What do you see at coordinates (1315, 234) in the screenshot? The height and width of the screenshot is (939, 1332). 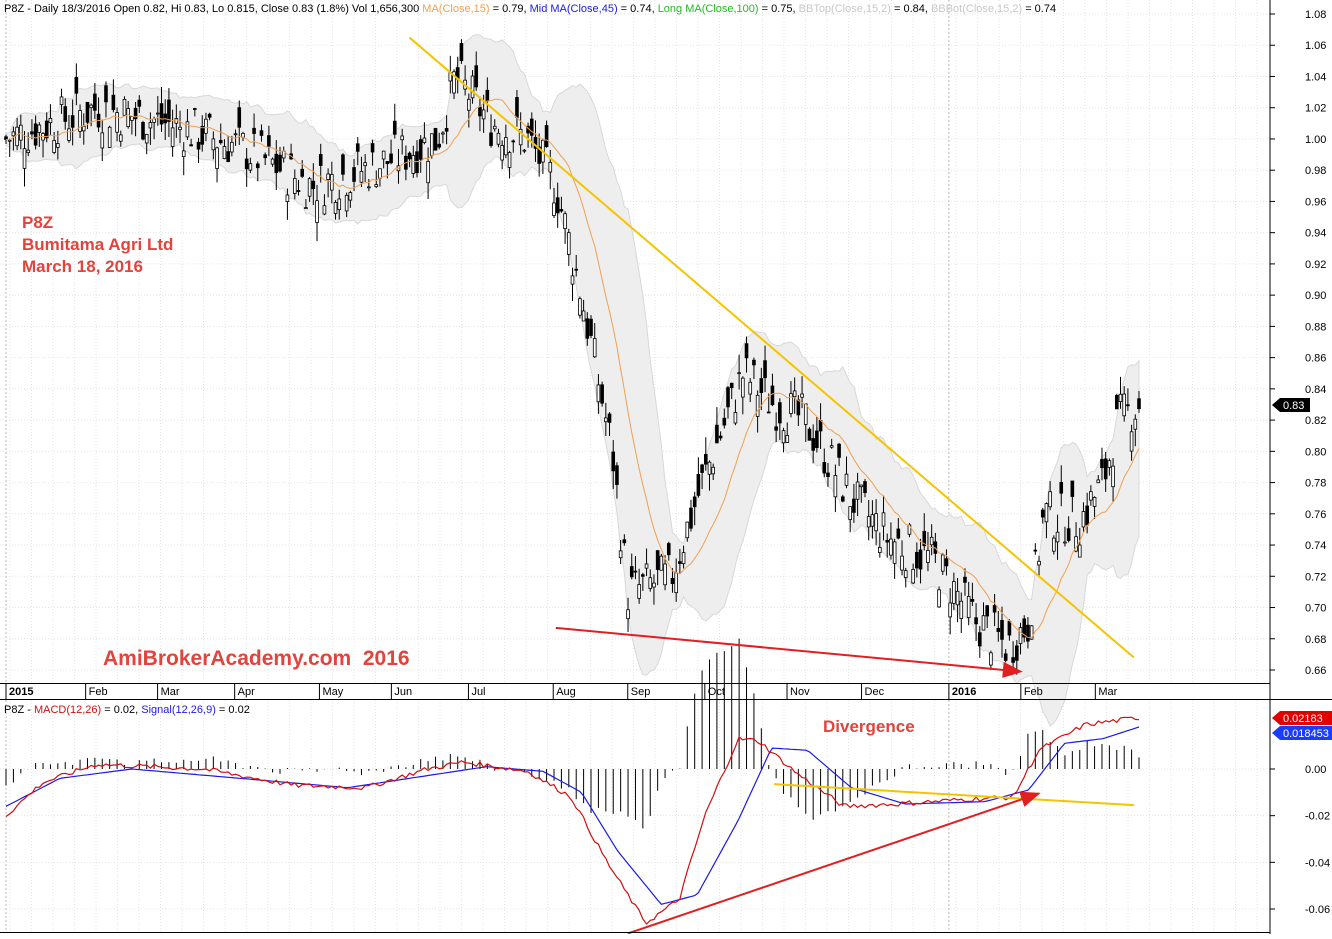 I see `y-tick-label: 0.94` at bounding box center [1315, 234].